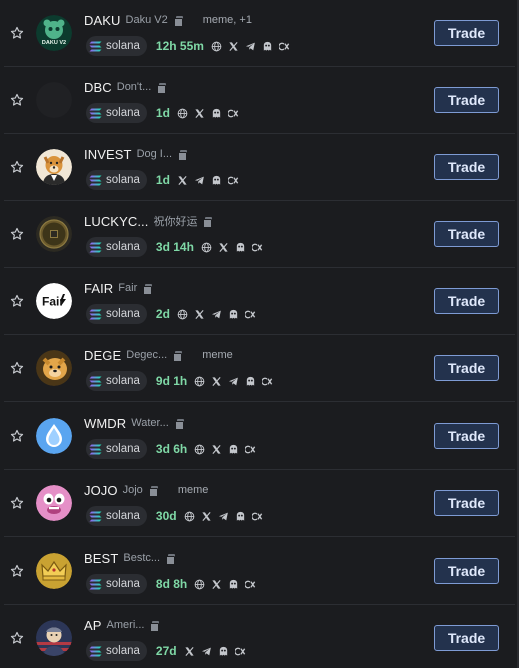 This screenshot has width=519, height=668. Describe the element at coordinates (101, 558) in the screenshot. I see `token-ticker: BEST` at that location.